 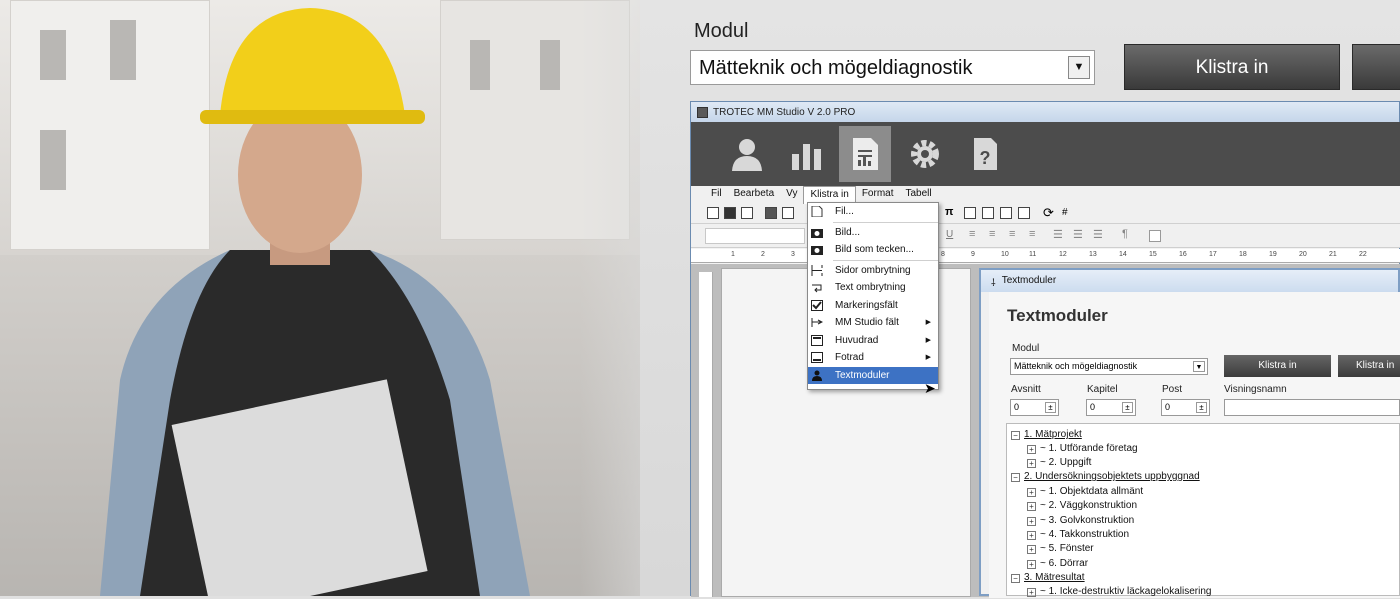 What do you see at coordinates (1312, 407) in the screenshot?
I see `visningsnamn-input` at bounding box center [1312, 407].